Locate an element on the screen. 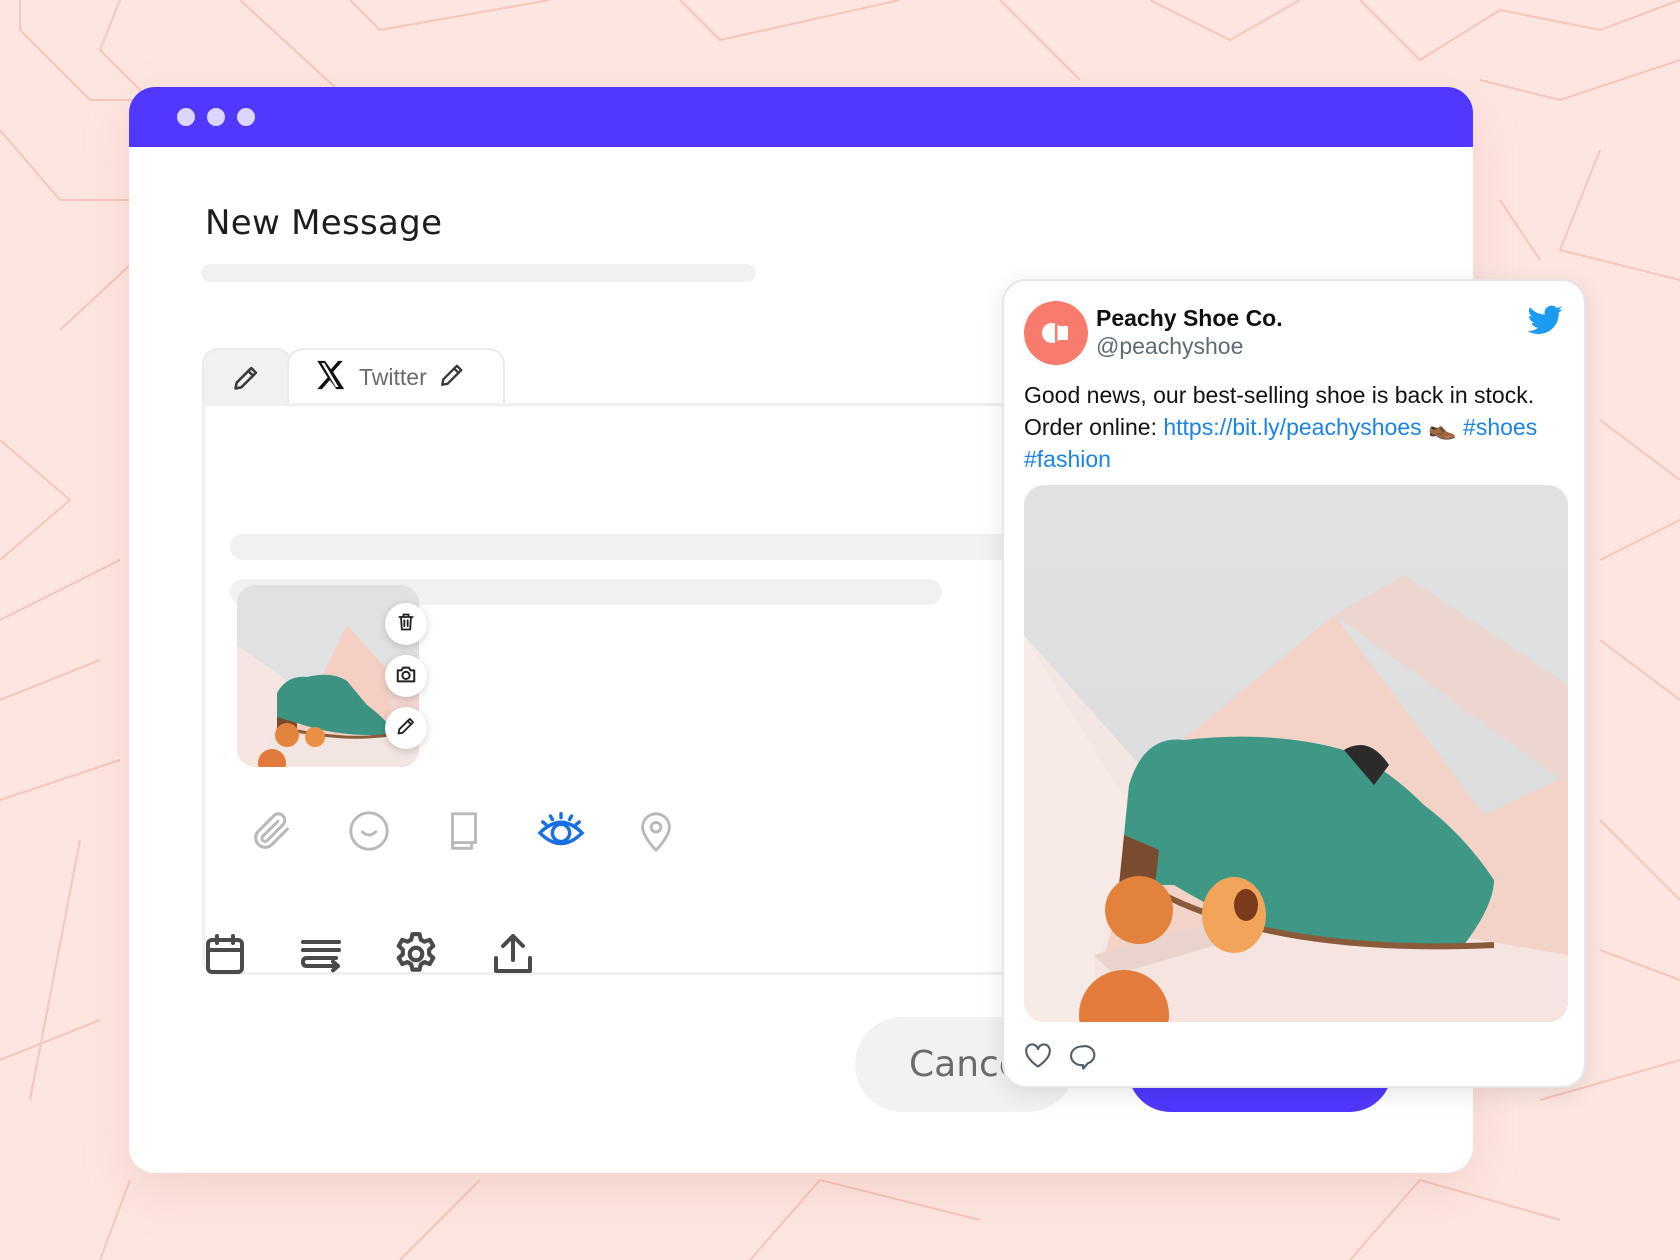 The height and width of the screenshot is (1260, 1680). account-handle: @peachyshoe is located at coordinates (1170, 346).